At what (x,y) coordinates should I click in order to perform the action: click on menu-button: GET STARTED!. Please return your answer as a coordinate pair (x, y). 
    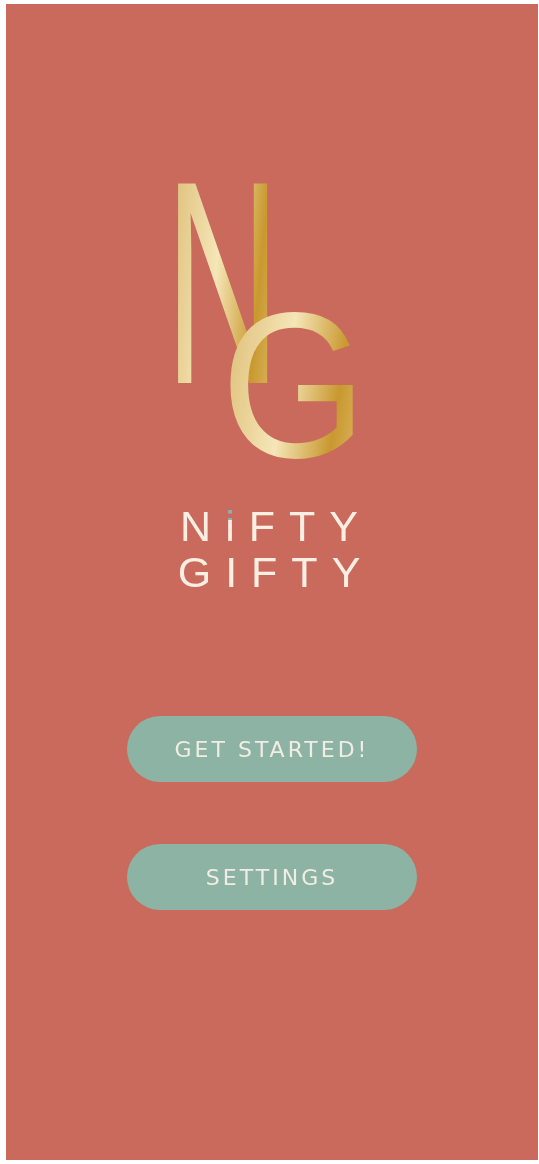
    Looking at the image, I should click on (272, 749).